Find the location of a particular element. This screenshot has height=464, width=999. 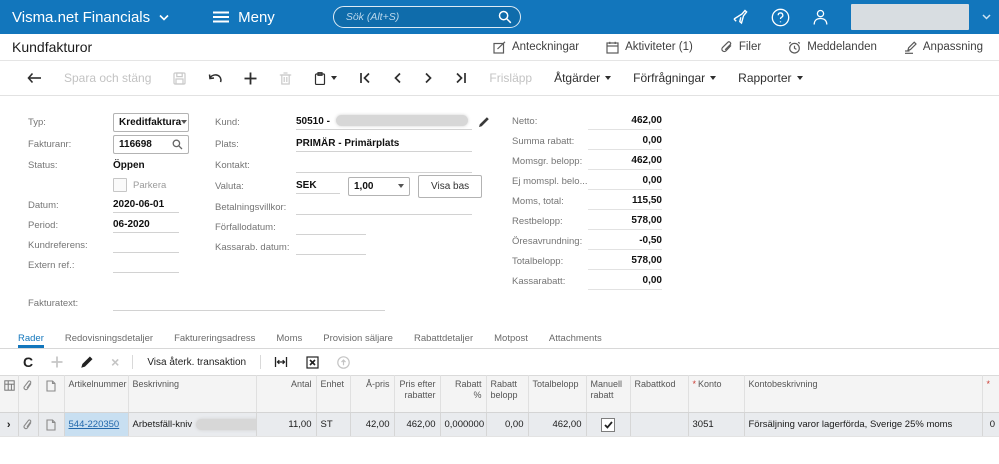

edit-customer-icon is located at coordinates (484, 122).